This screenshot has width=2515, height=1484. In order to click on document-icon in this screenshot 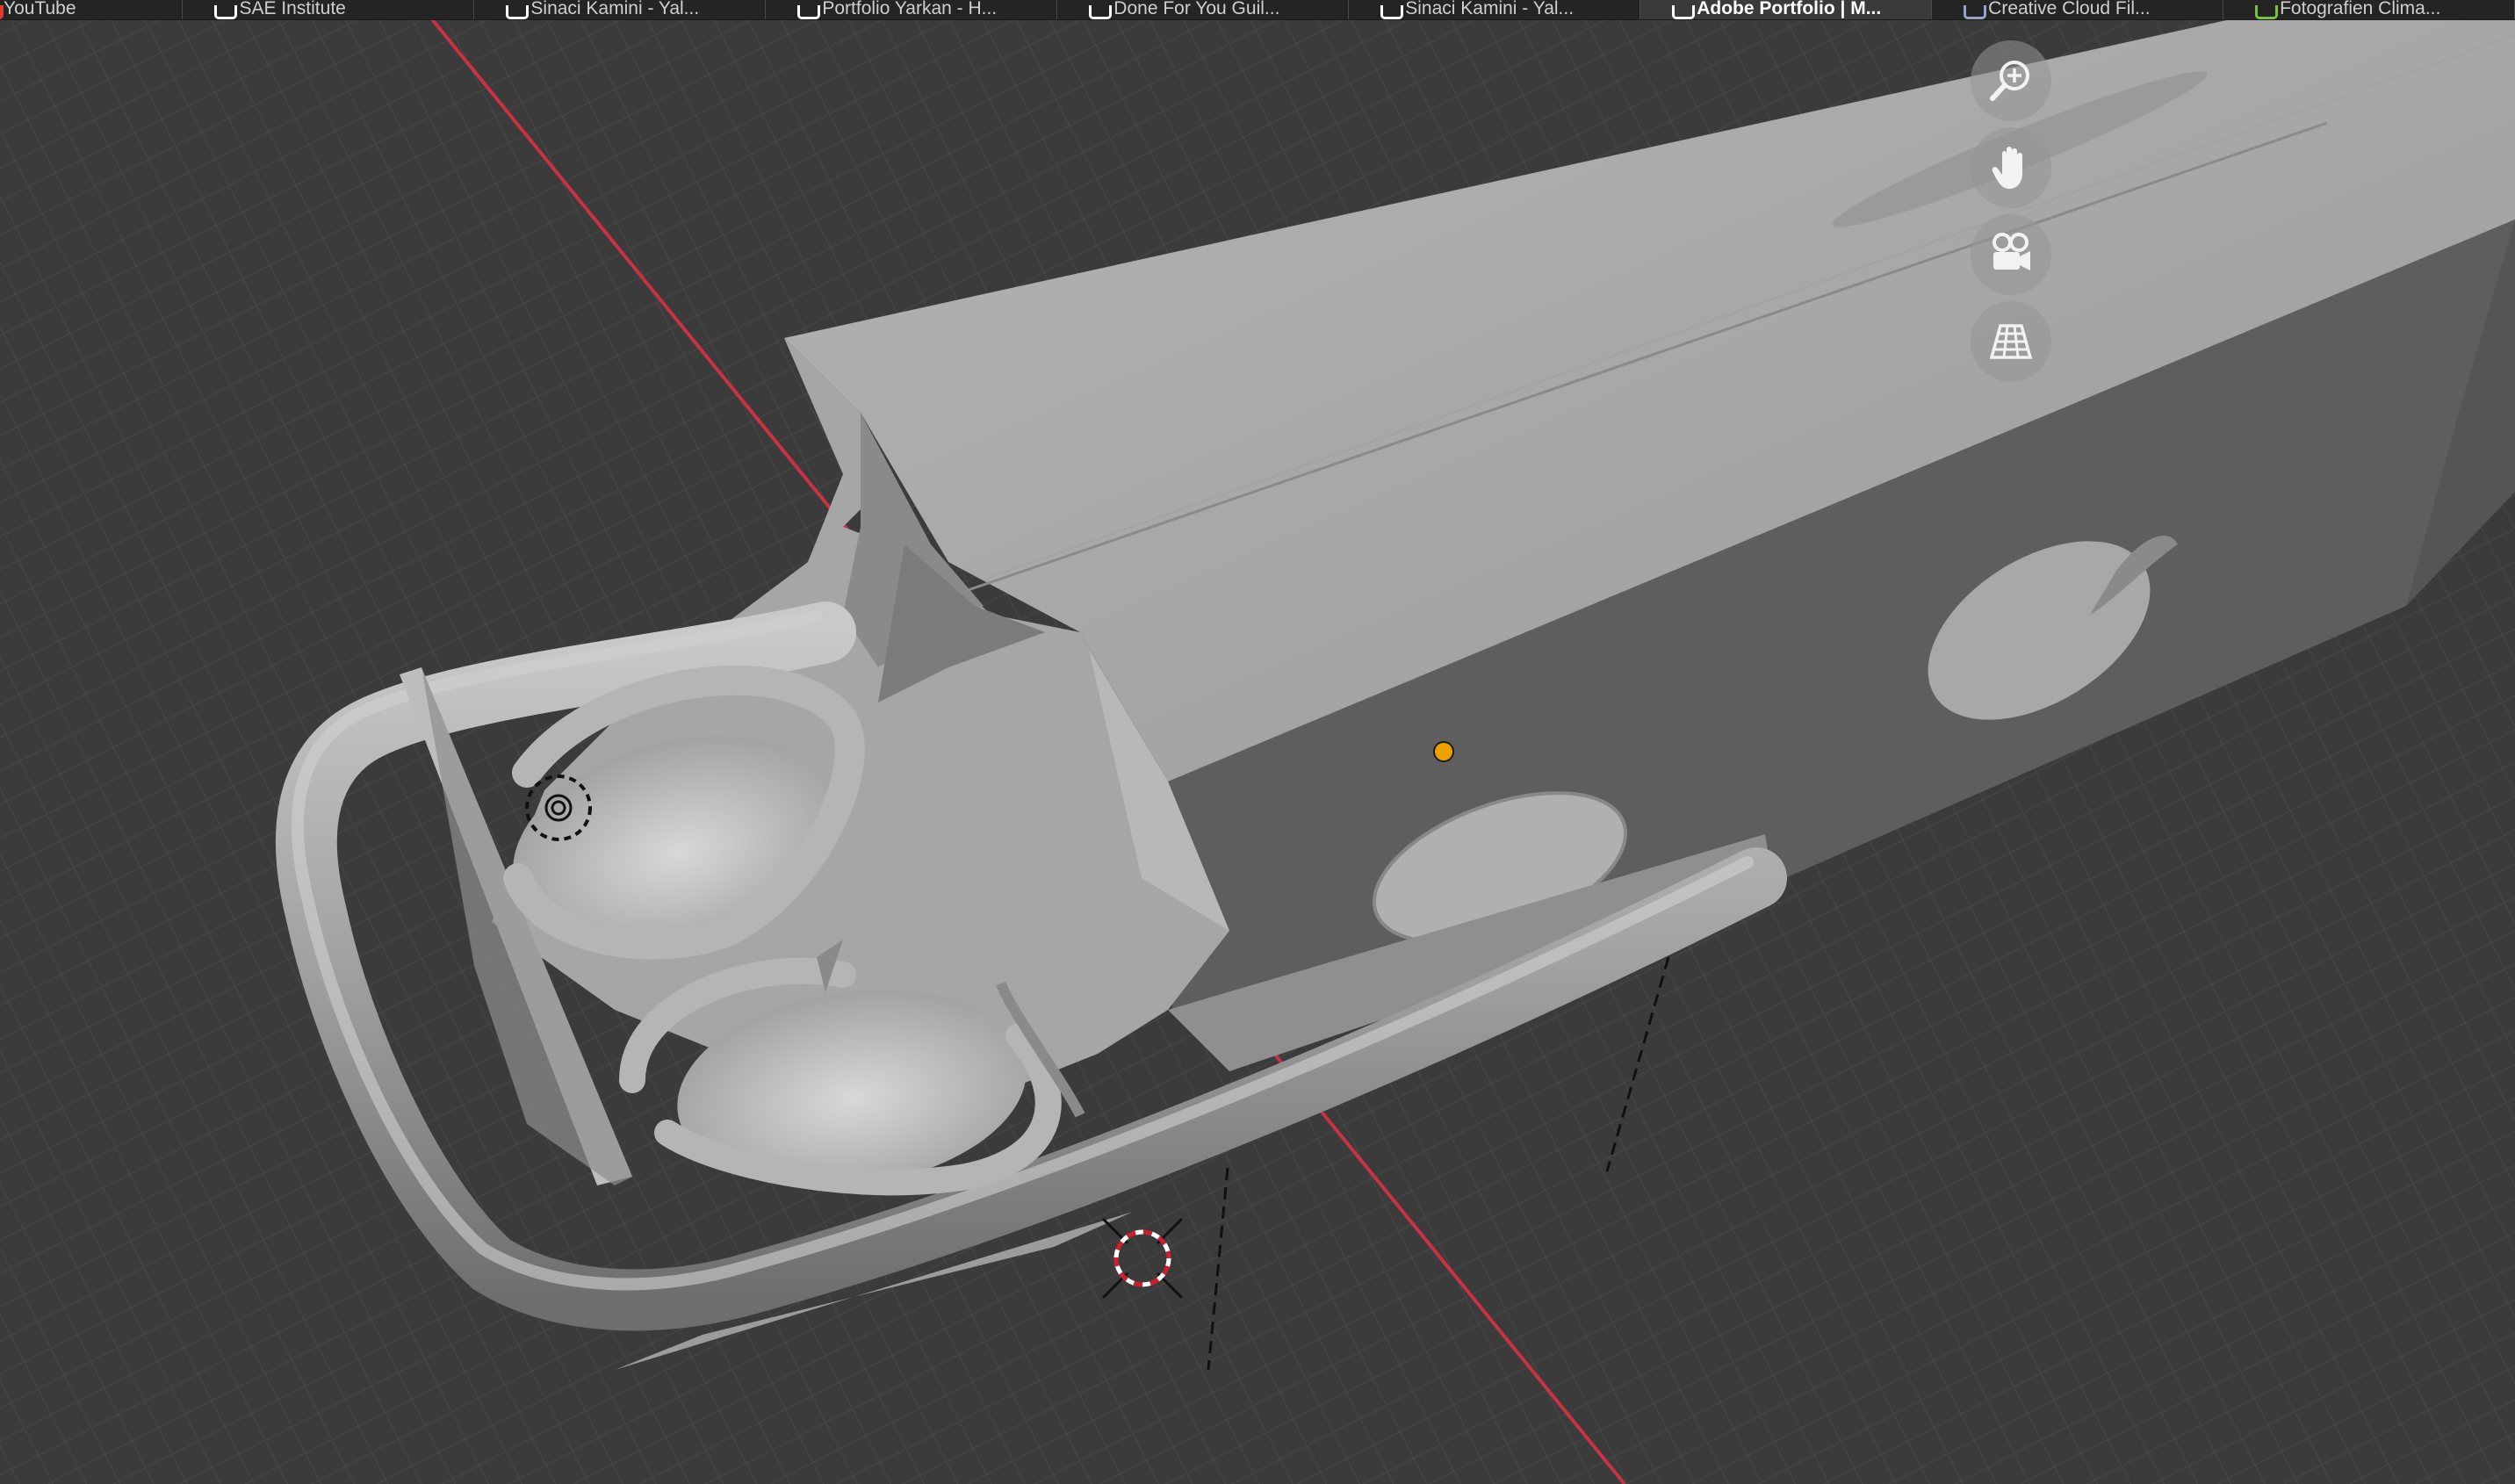, I will do `click(1101, 12)`.